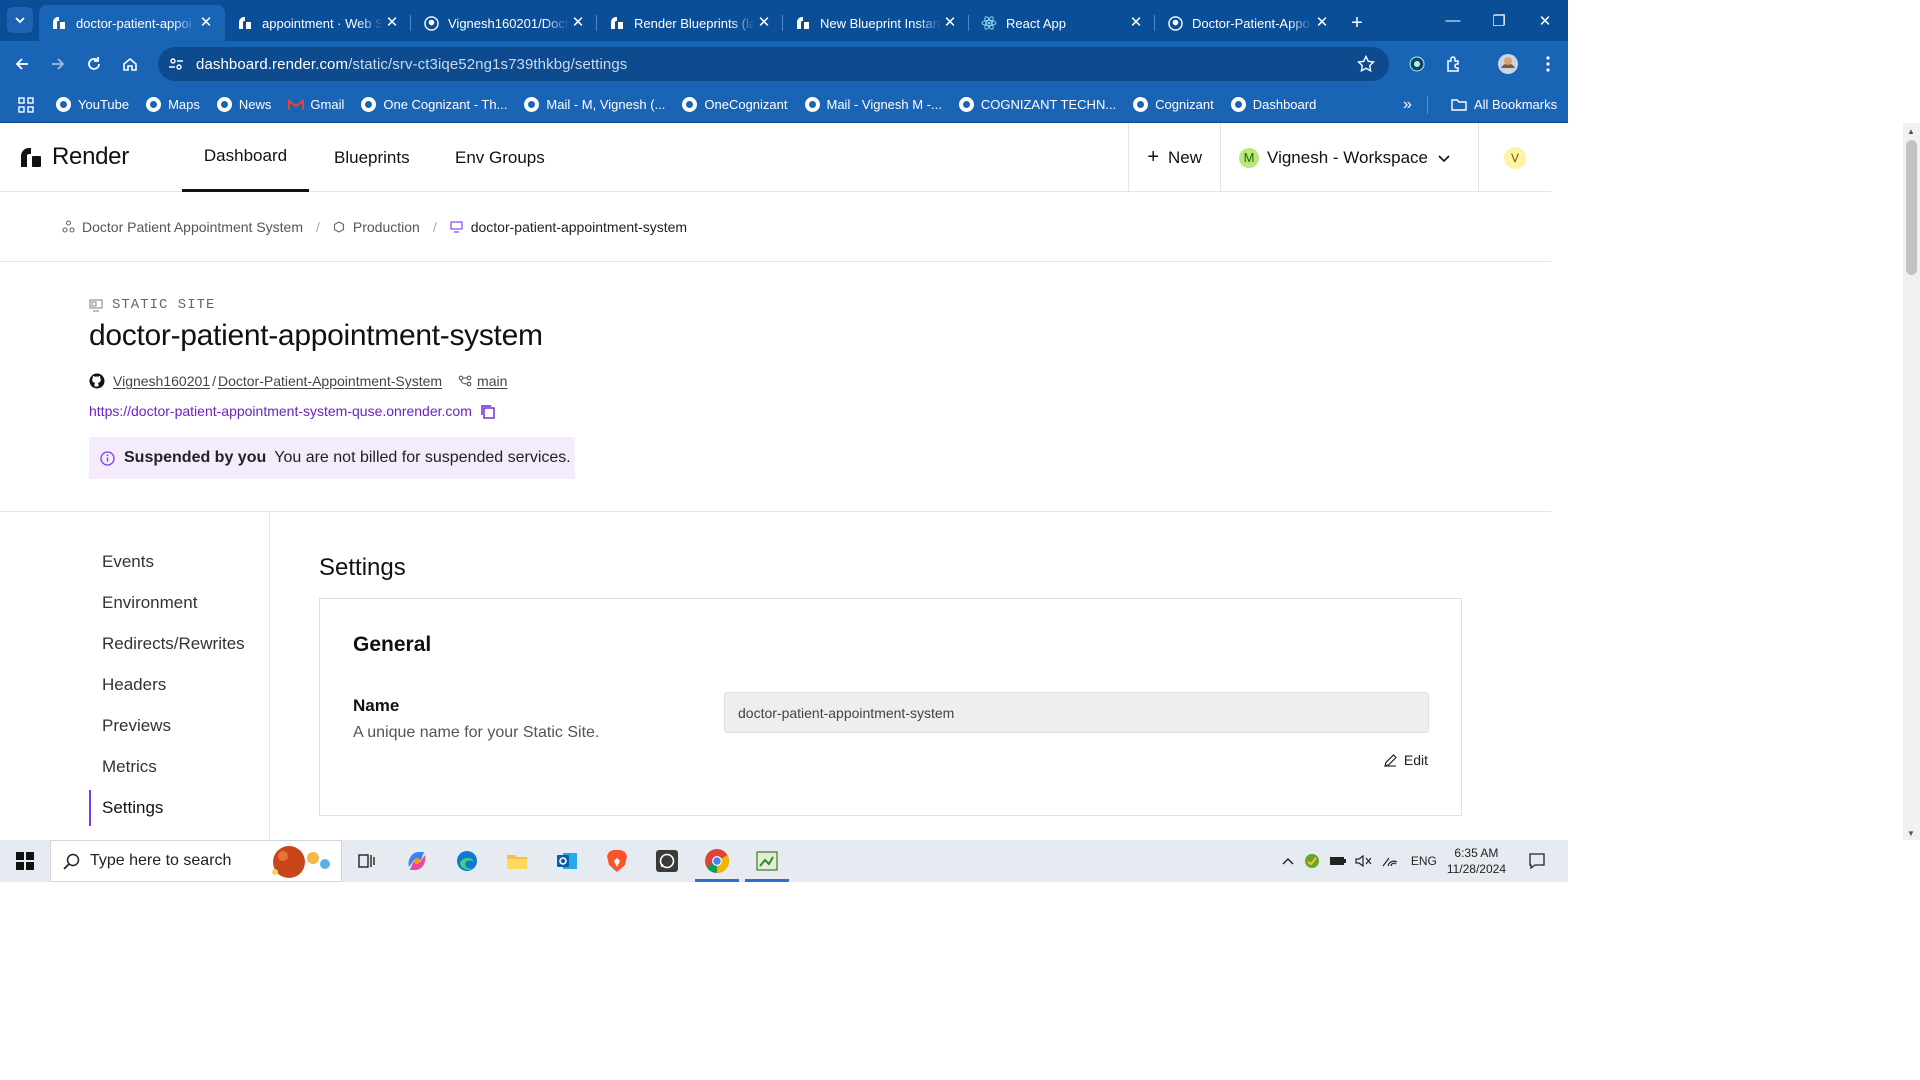 The image size is (1920, 1080). What do you see at coordinates (1545, 20) in the screenshot?
I see `close-window-icon: ✕` at bounding box center [1545, 20].